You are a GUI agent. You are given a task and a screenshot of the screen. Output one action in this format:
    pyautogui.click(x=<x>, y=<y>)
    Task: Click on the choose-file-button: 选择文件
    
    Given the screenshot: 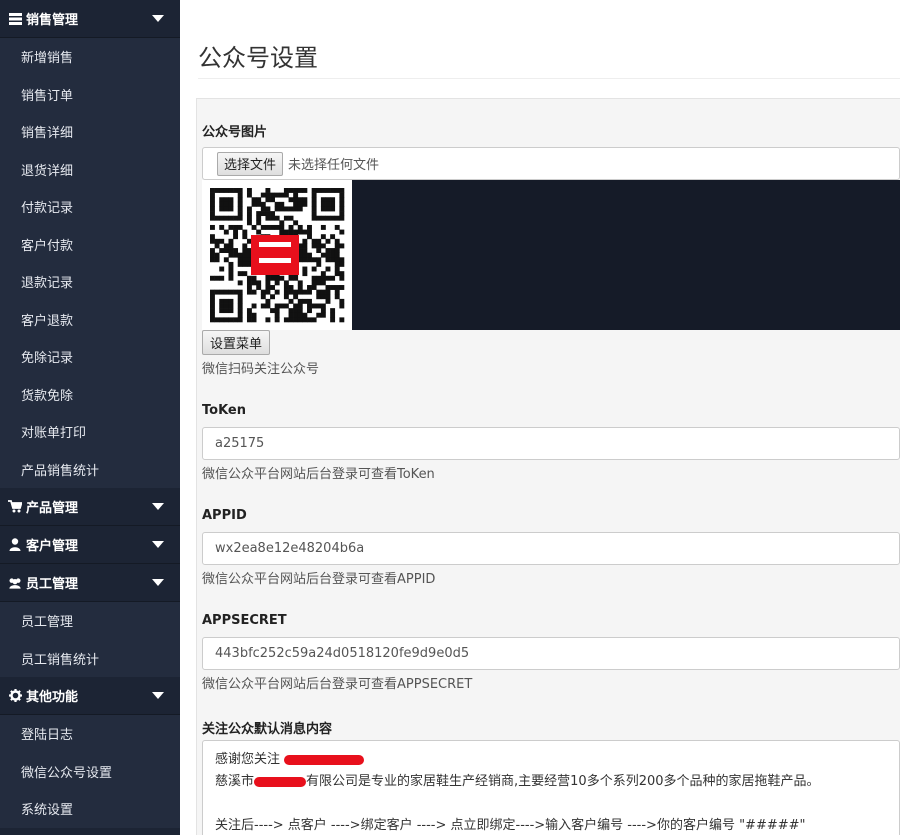 What is the action you would take?
    pyautogui.click(x=250, y=163)
    